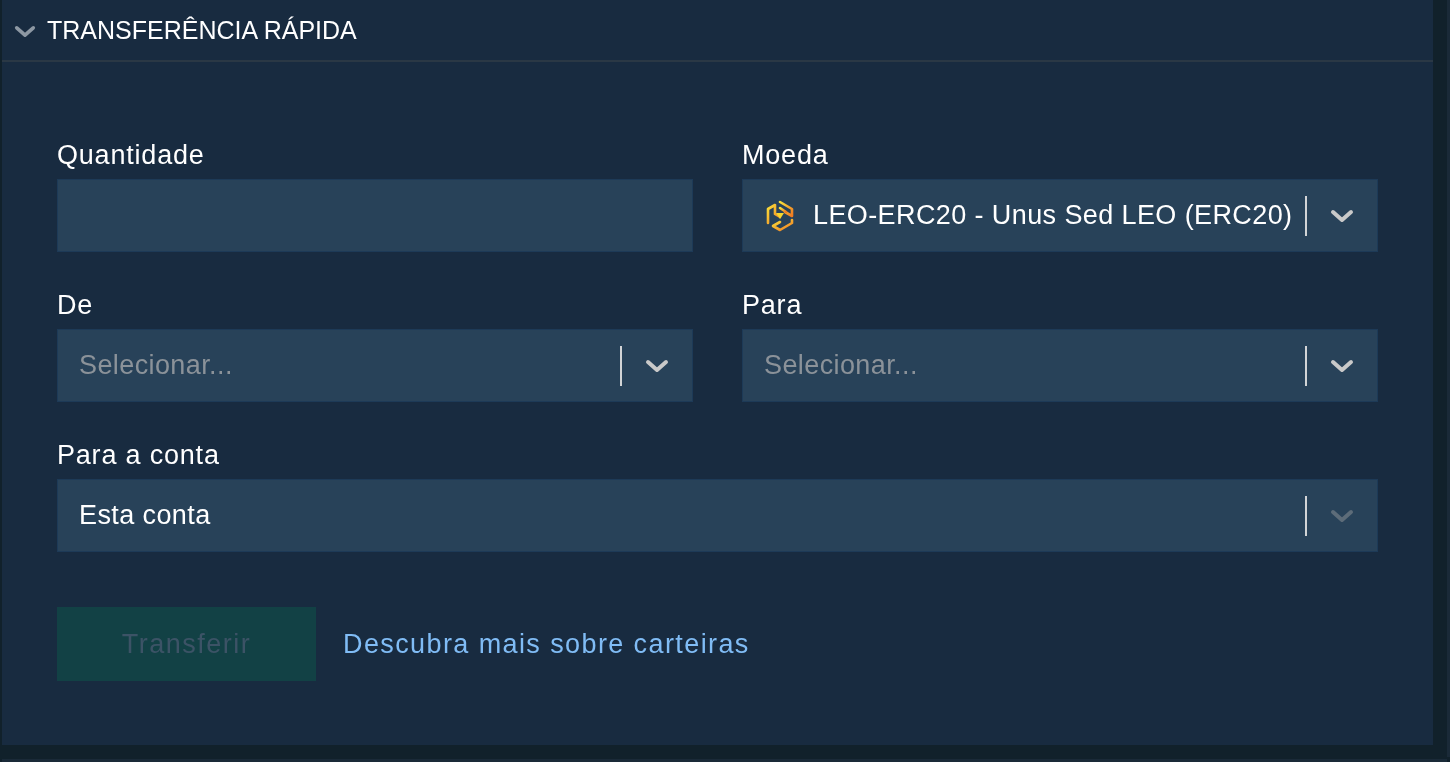  I want to click on field-label: Moeda, so click(785, 155).